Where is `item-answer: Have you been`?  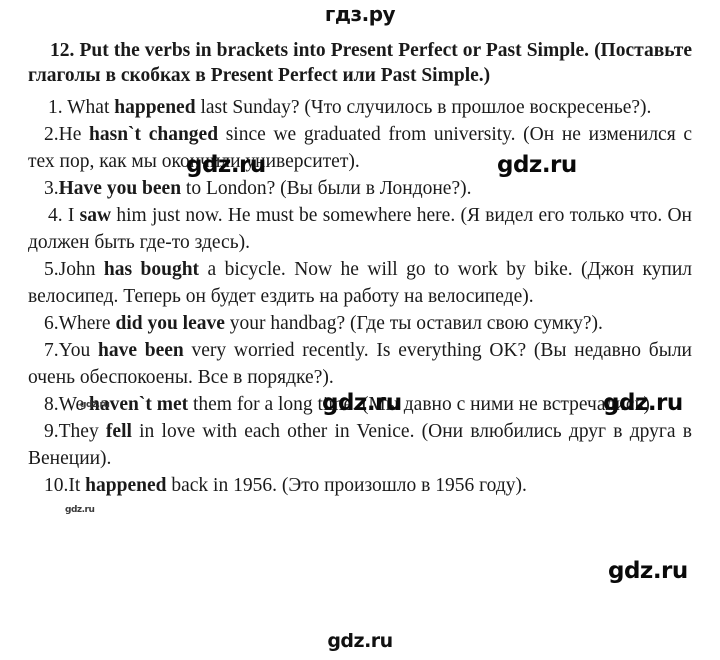
item-answer: Have you been is located at coordinates (120, 188).